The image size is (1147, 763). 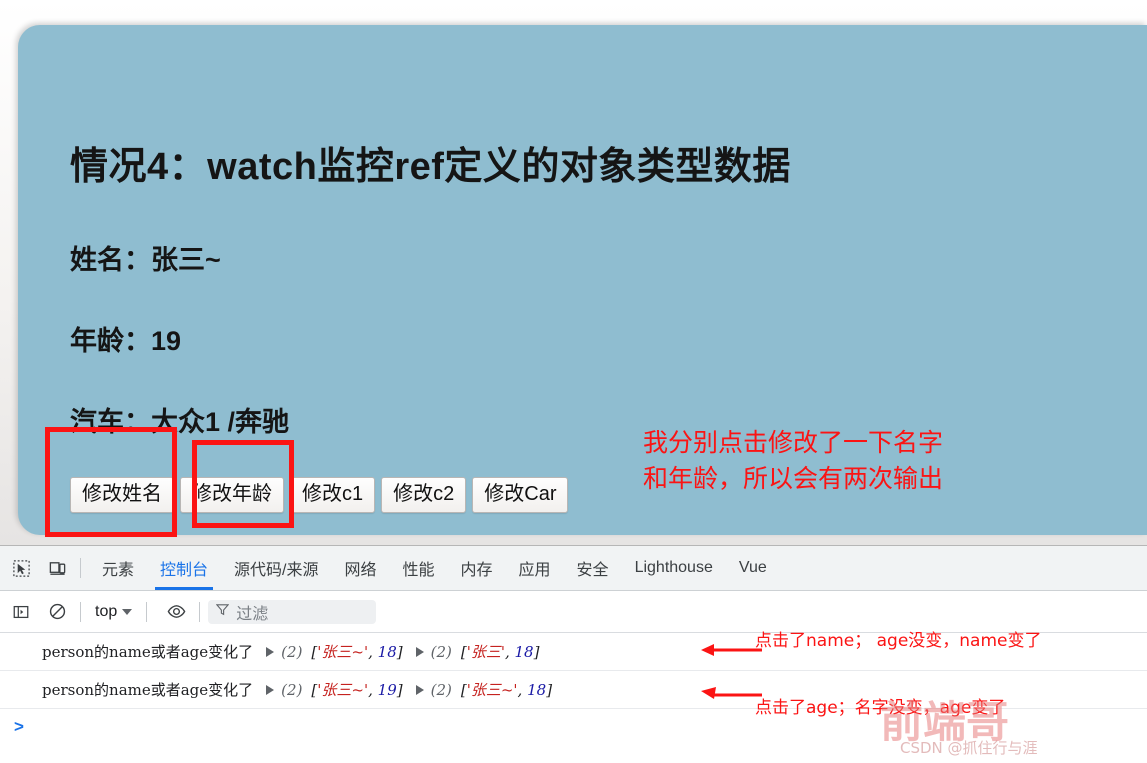 What do you see at coordinates (243, 484) in the screenshot?
I see `highlight-box-change-age` at bounding box center [243, 484].